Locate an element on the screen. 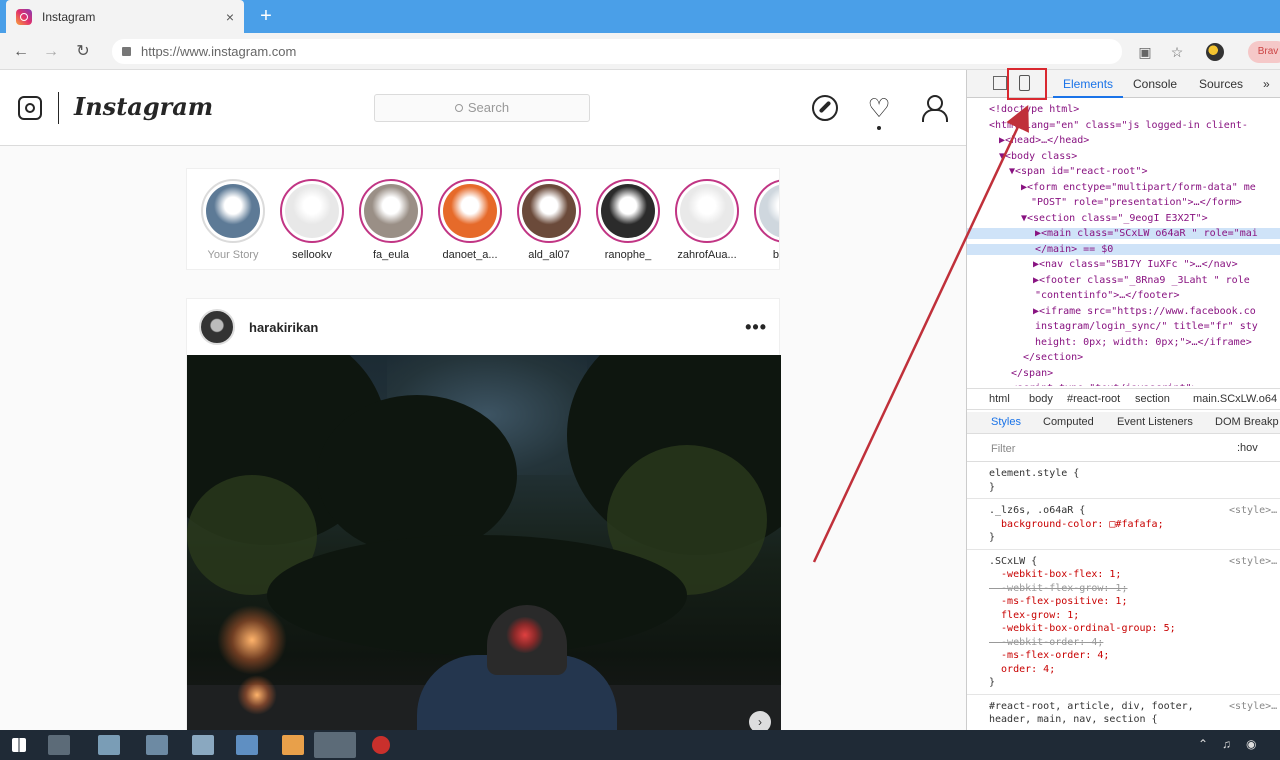 This screenshot has width=1280, height=760. extension-pill: Brav is located at coordinates (1264, 52).